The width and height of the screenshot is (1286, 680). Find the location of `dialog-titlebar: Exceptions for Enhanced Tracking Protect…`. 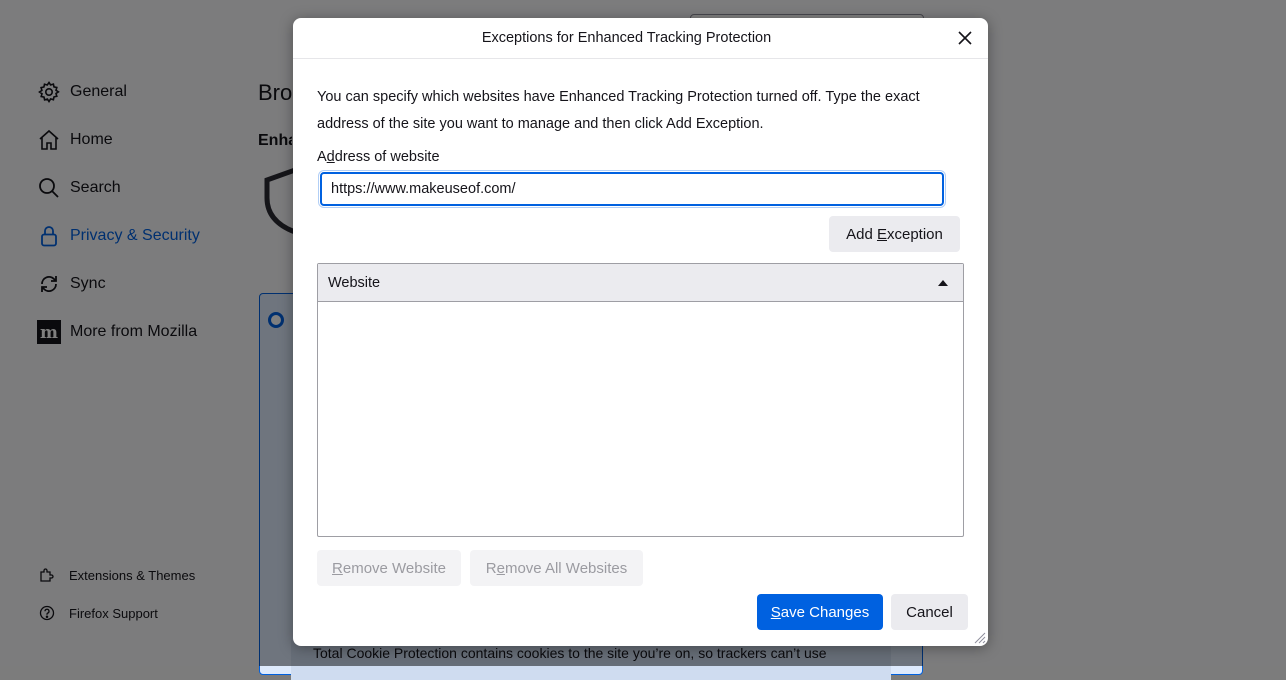

dialog-titlebar: Exceptions for Enhanced Tracking Protect… is located at coordinates (640, 38).